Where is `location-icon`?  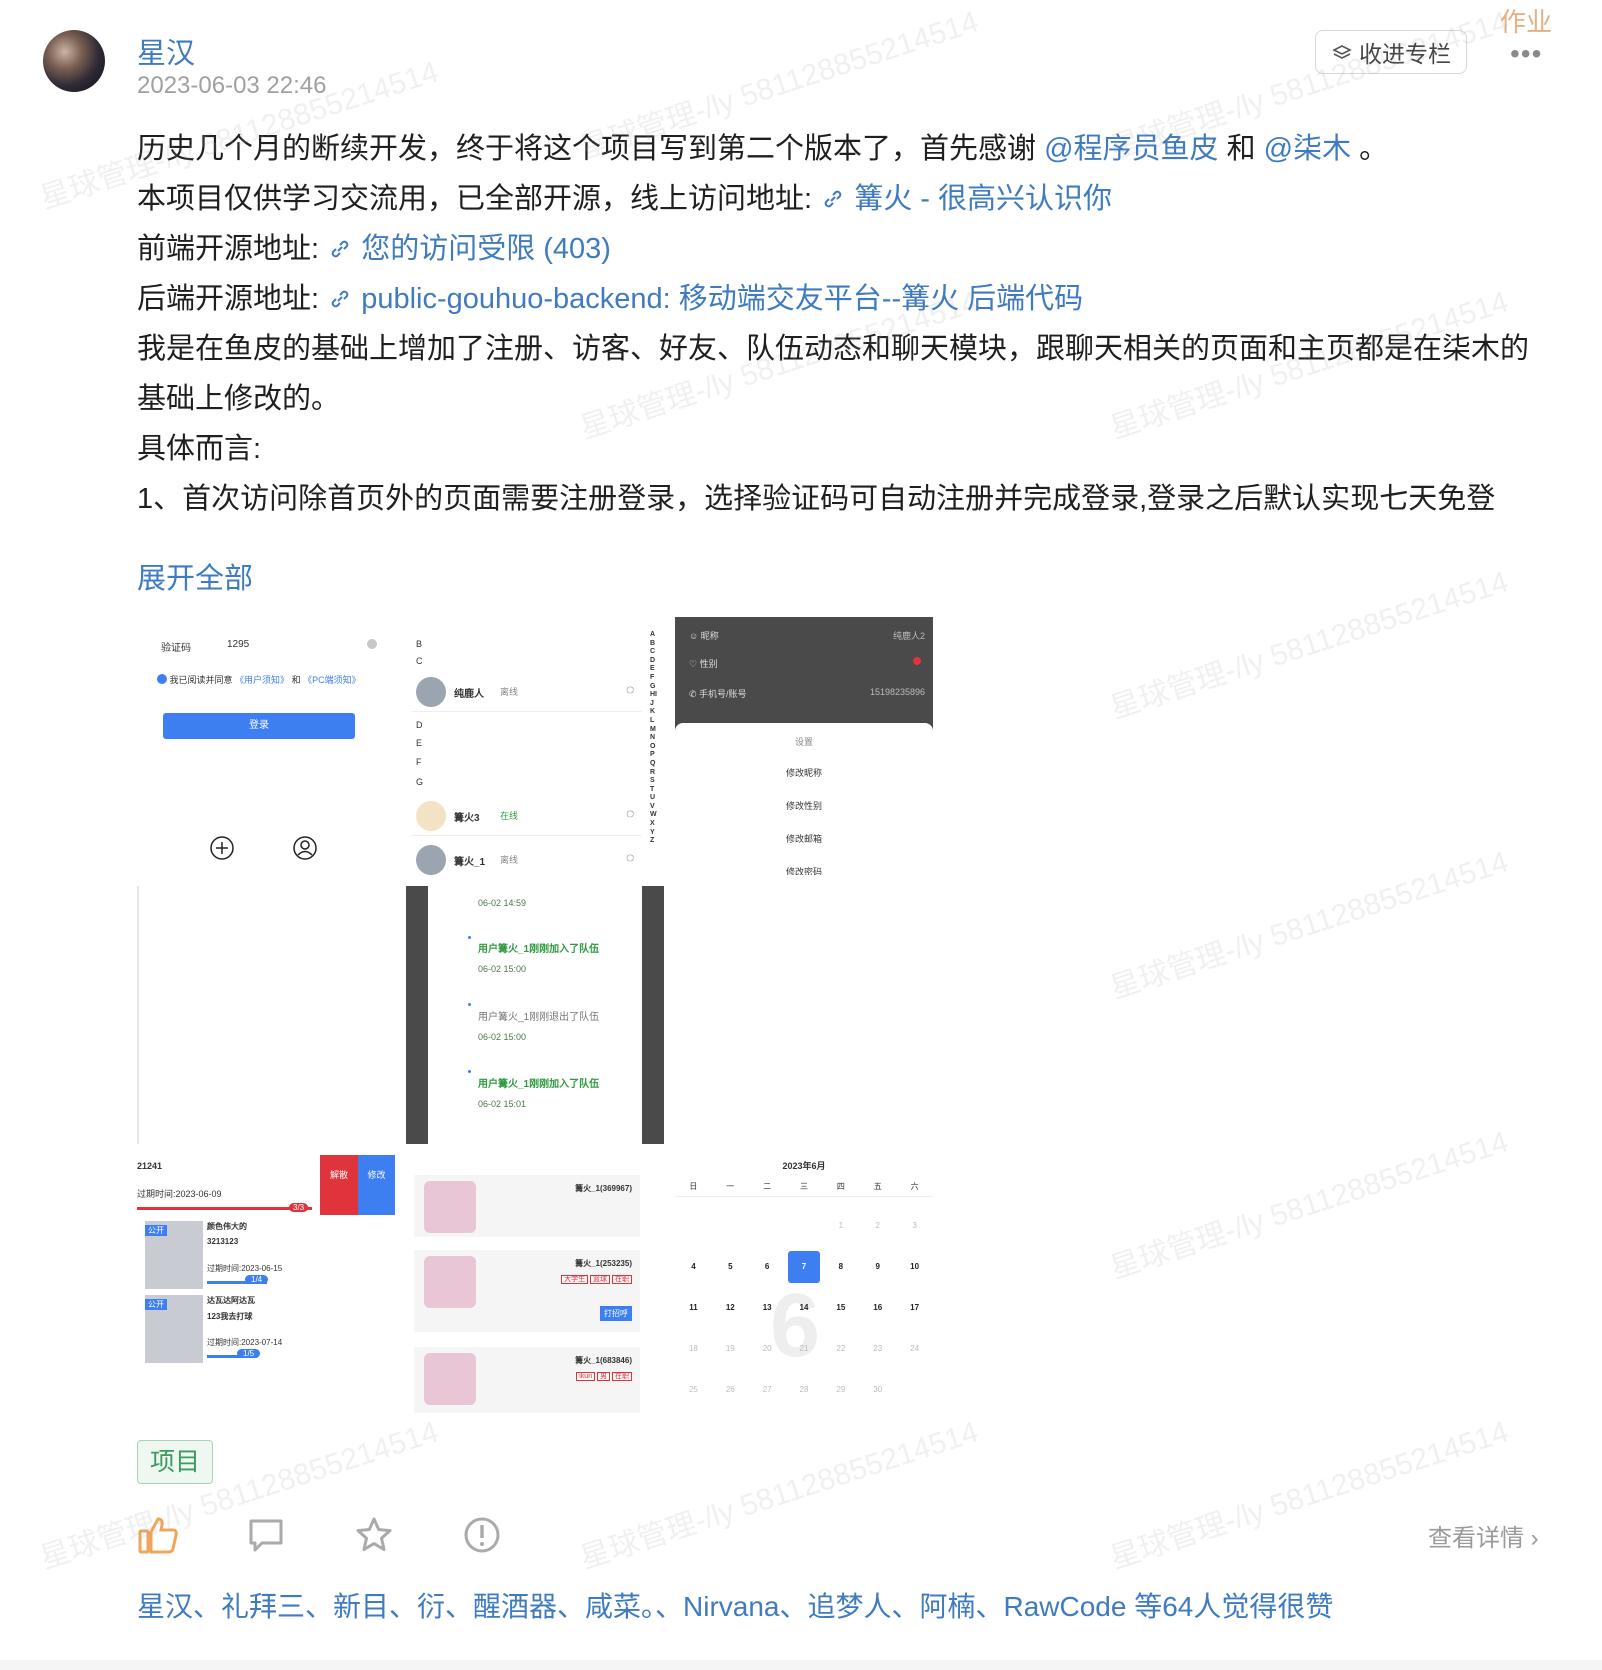 location-icon is located at coordinates (917, 661).